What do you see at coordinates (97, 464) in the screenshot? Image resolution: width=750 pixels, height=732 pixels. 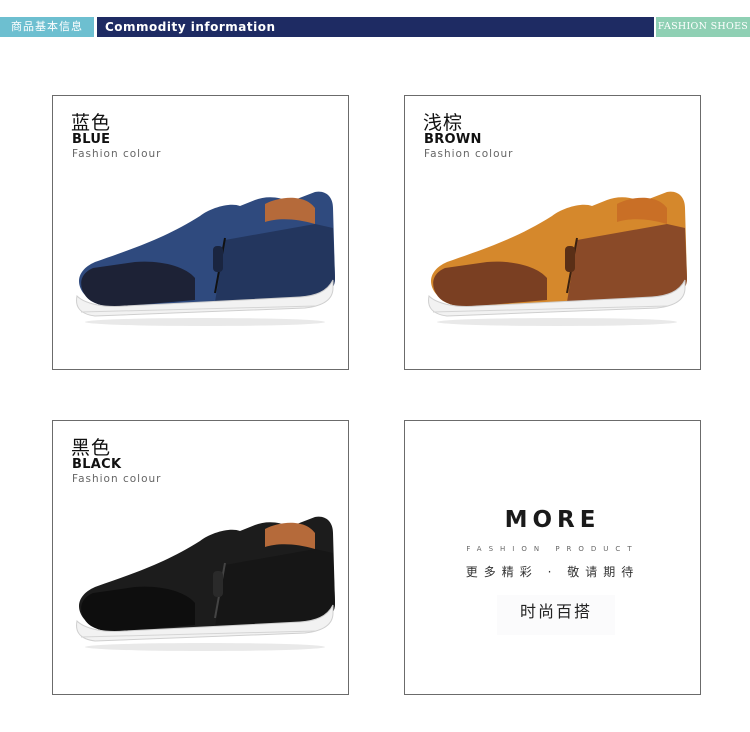 I see `color-name-en: BLACK` at bounding box center [97, 464].